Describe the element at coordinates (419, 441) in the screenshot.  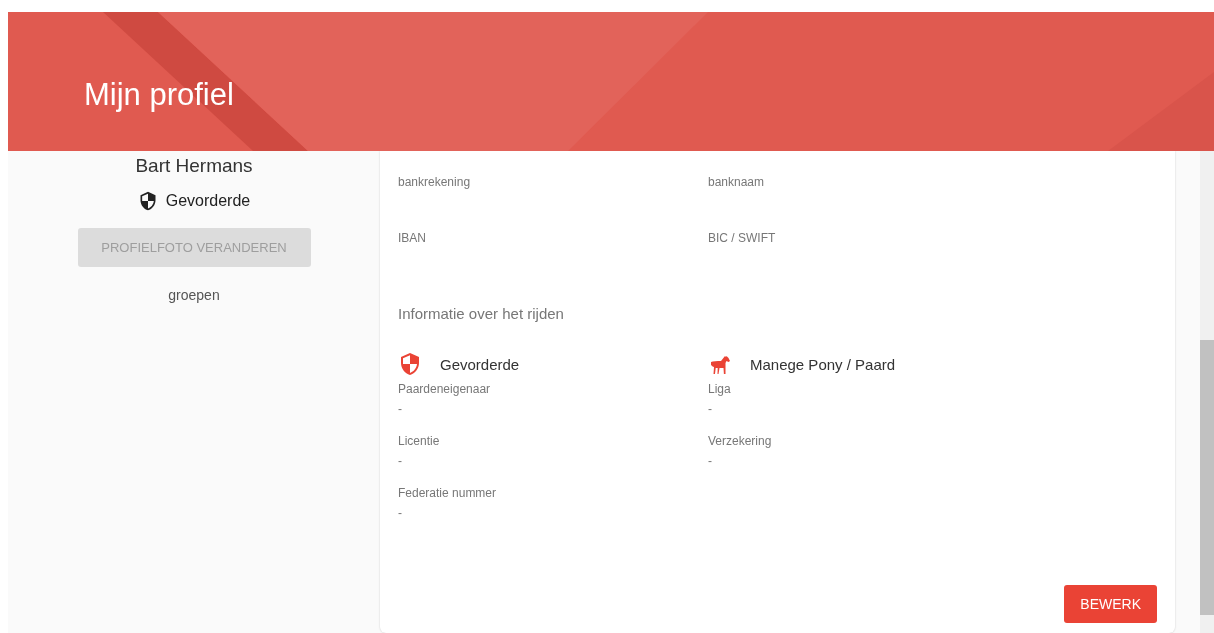
I see `field-label: Licentie` at that location.